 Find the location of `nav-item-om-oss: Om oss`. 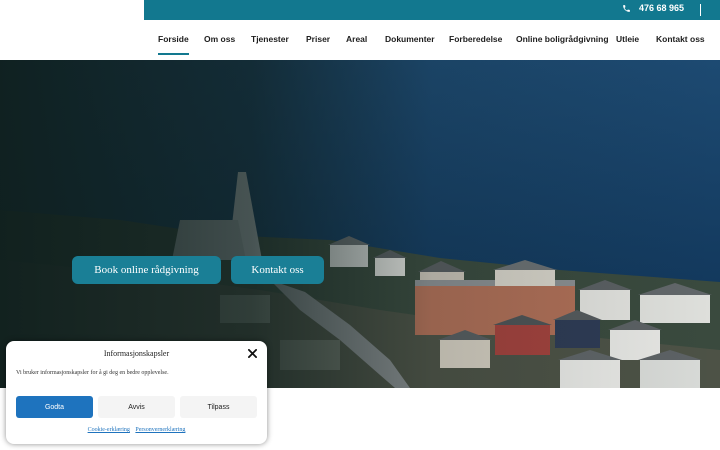

nav-item-om-oss: Om oss is located at coordinates (219, 39).